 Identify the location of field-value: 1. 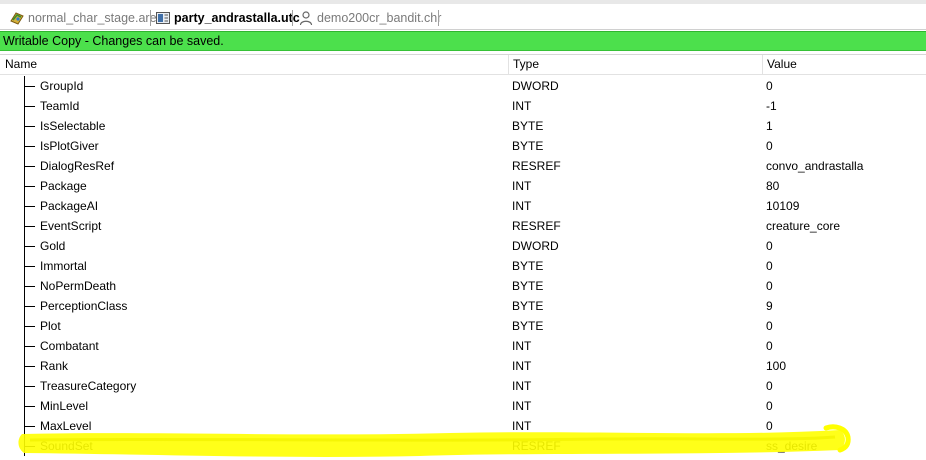
(769, 126).